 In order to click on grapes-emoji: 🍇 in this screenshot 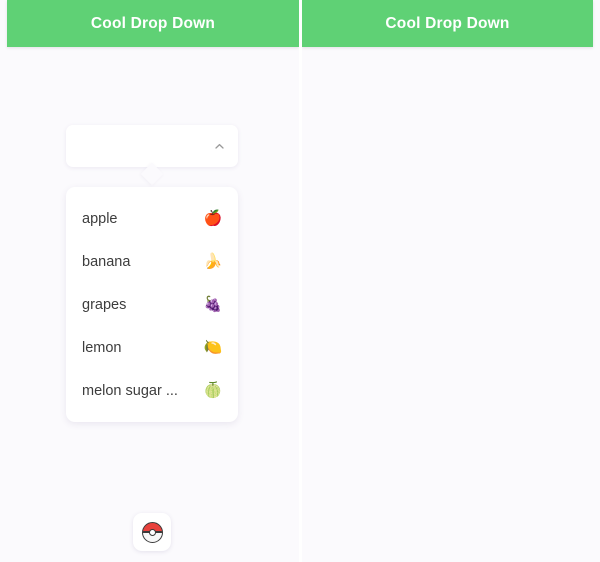, I will do `click(213, 304)`.